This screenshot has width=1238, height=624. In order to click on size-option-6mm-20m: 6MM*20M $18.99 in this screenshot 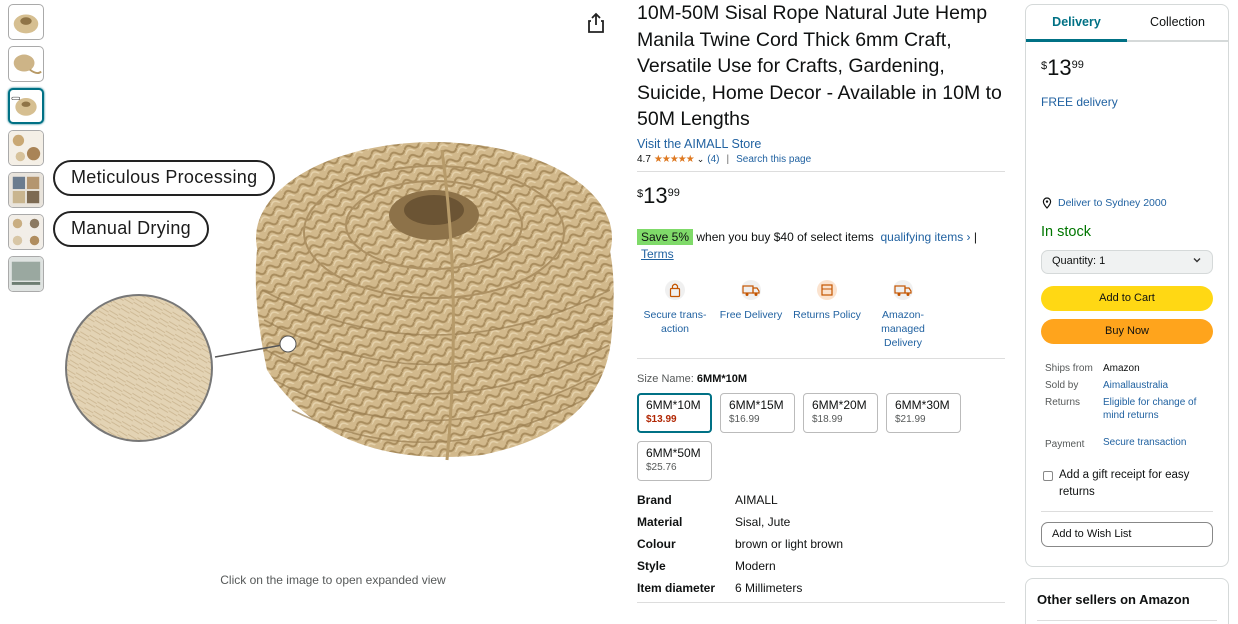, I will do `click(840, 412)`.